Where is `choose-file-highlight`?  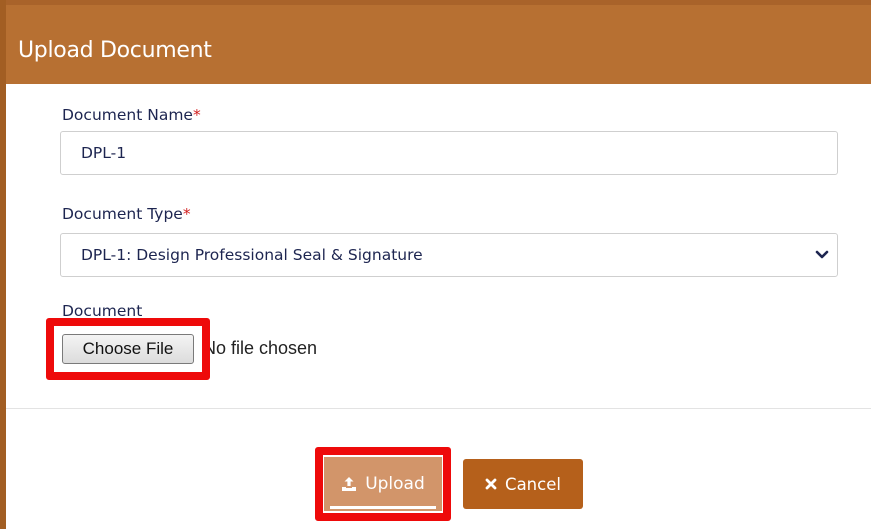 choose-file-highlight is located at coordinates (128, 349).